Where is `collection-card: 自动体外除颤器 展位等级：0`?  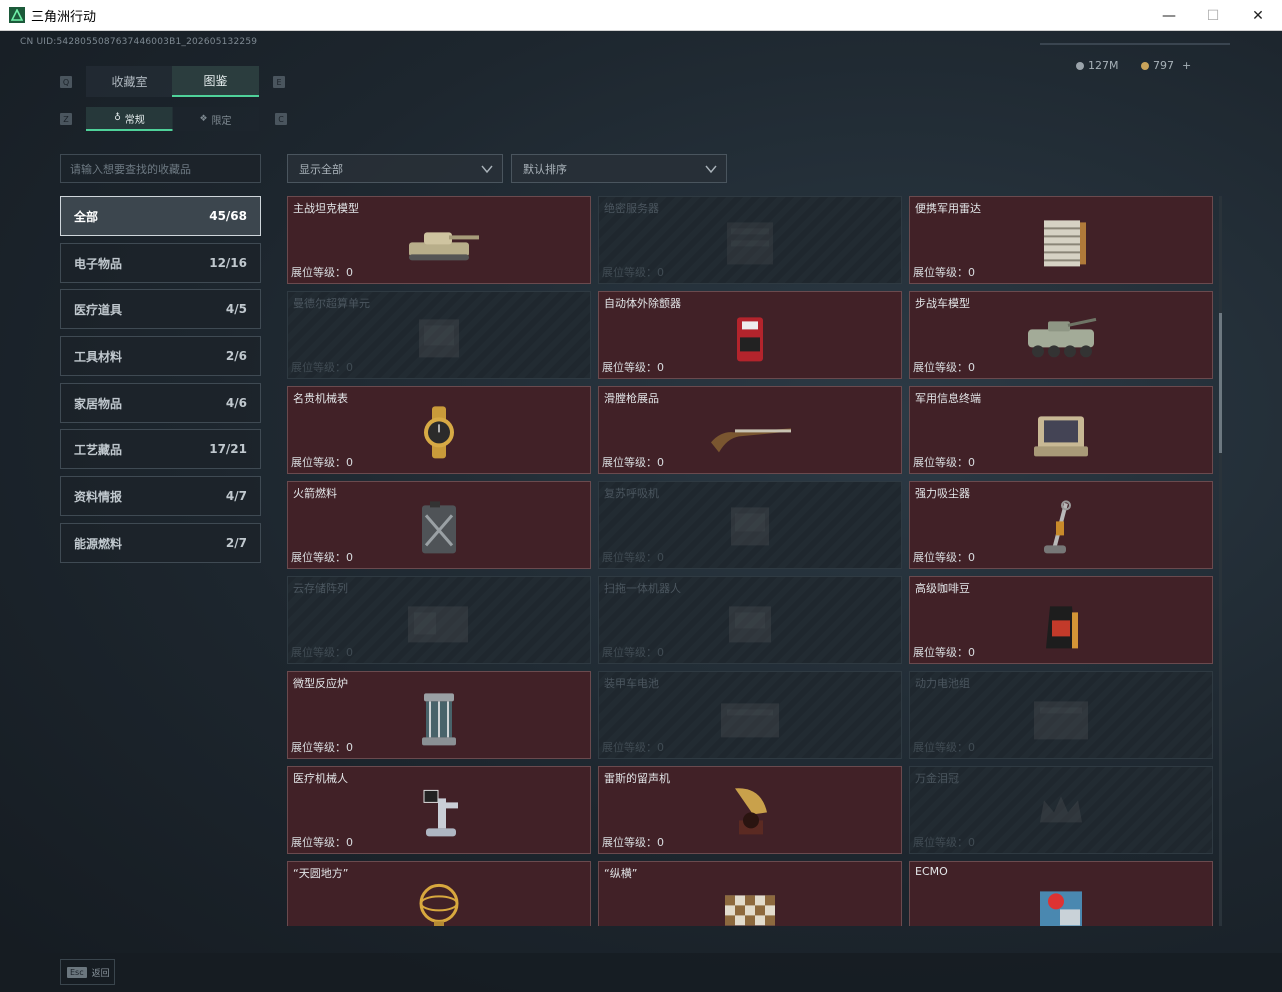
collection-card: 自动体外除颤器 展位等级：0 is located at coordinates (750, 335).